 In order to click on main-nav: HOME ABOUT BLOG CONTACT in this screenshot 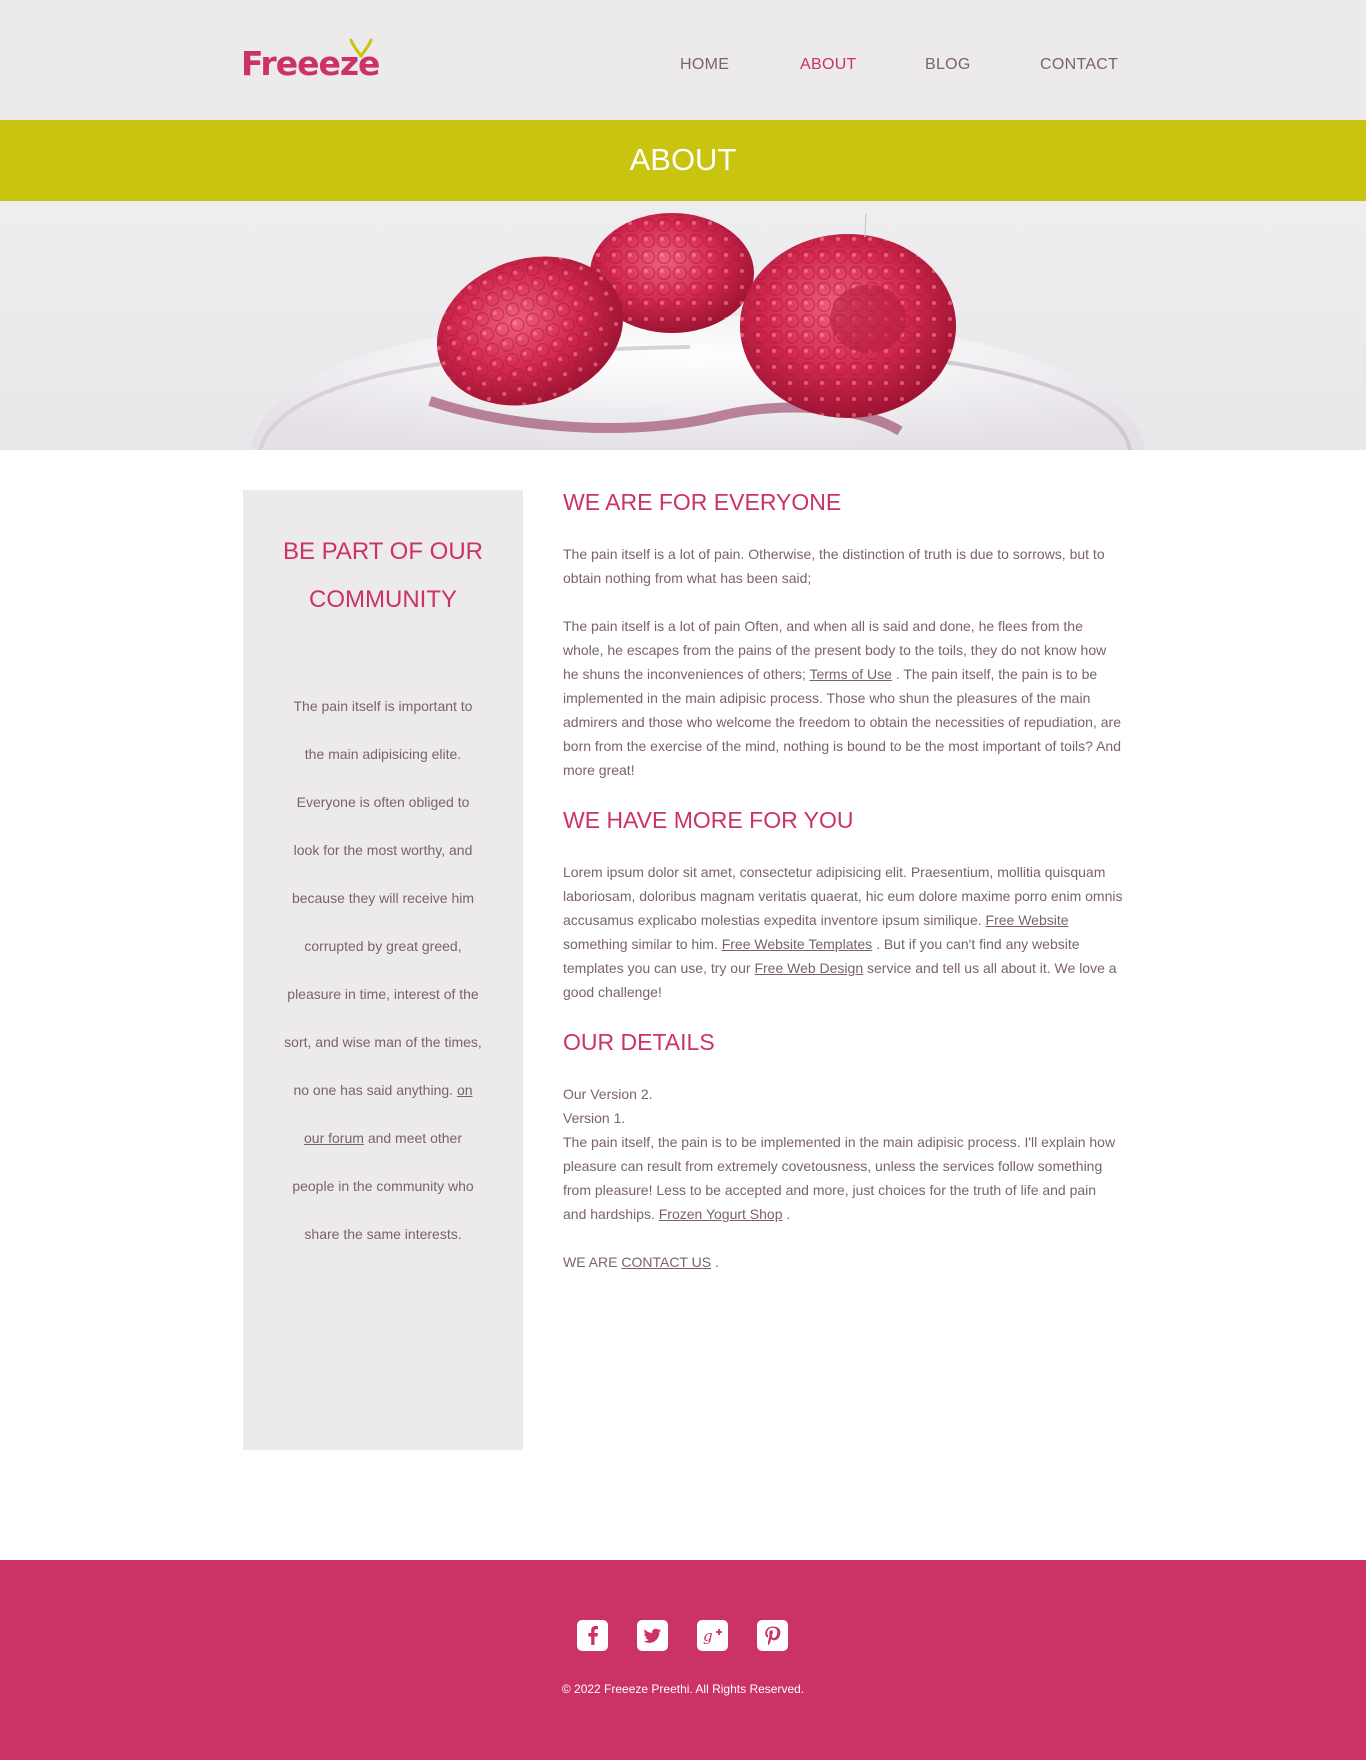, I will do `click(683, 66)`.